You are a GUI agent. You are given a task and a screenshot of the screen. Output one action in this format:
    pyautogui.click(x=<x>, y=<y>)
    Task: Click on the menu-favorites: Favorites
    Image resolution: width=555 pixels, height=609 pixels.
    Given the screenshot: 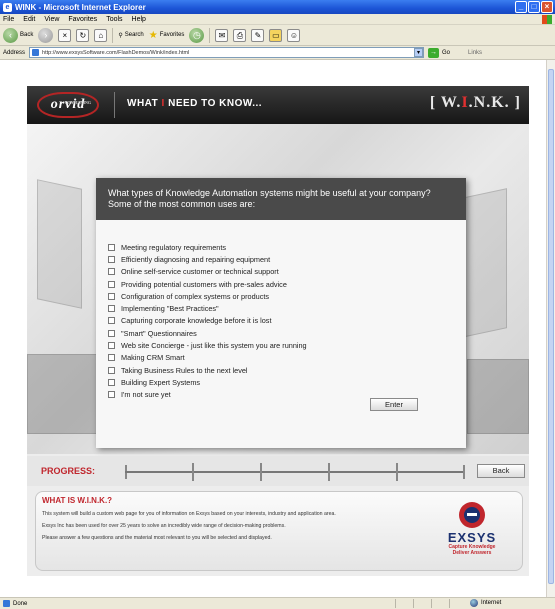 What is the action you would take?
    pyautogui.click(x=82, y=19)
    